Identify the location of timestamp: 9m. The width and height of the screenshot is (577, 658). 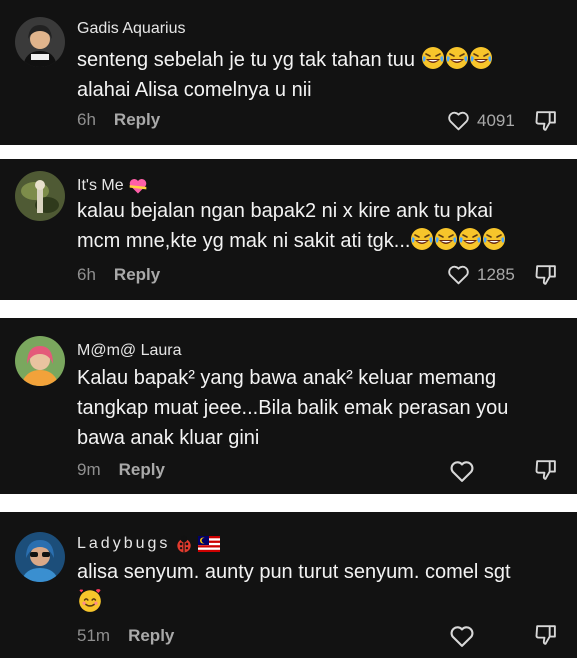
(89, 469).